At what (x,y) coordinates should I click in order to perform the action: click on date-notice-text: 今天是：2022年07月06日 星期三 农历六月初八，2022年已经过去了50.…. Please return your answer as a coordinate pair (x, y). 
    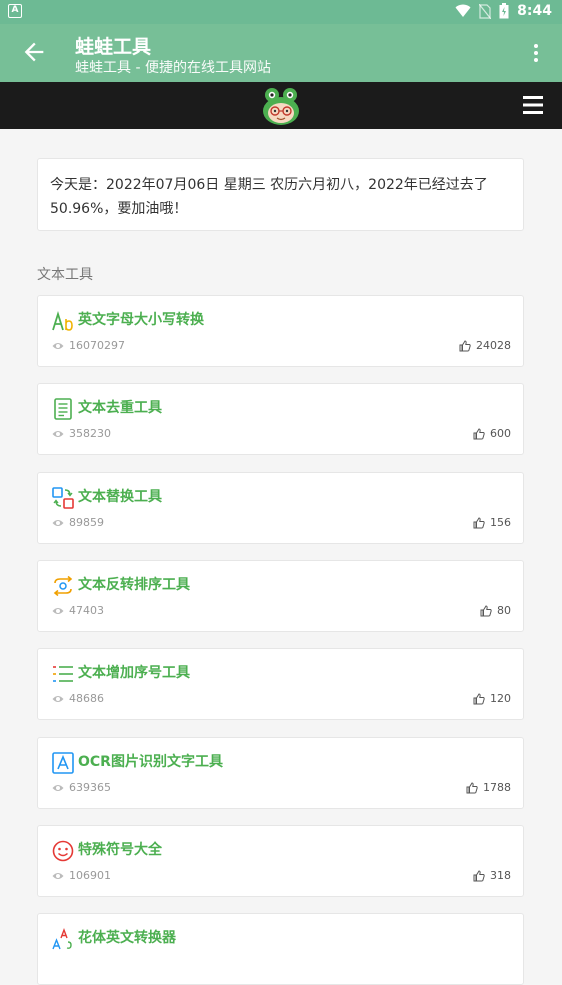
    Looking at the image, I should click on (269, 197).